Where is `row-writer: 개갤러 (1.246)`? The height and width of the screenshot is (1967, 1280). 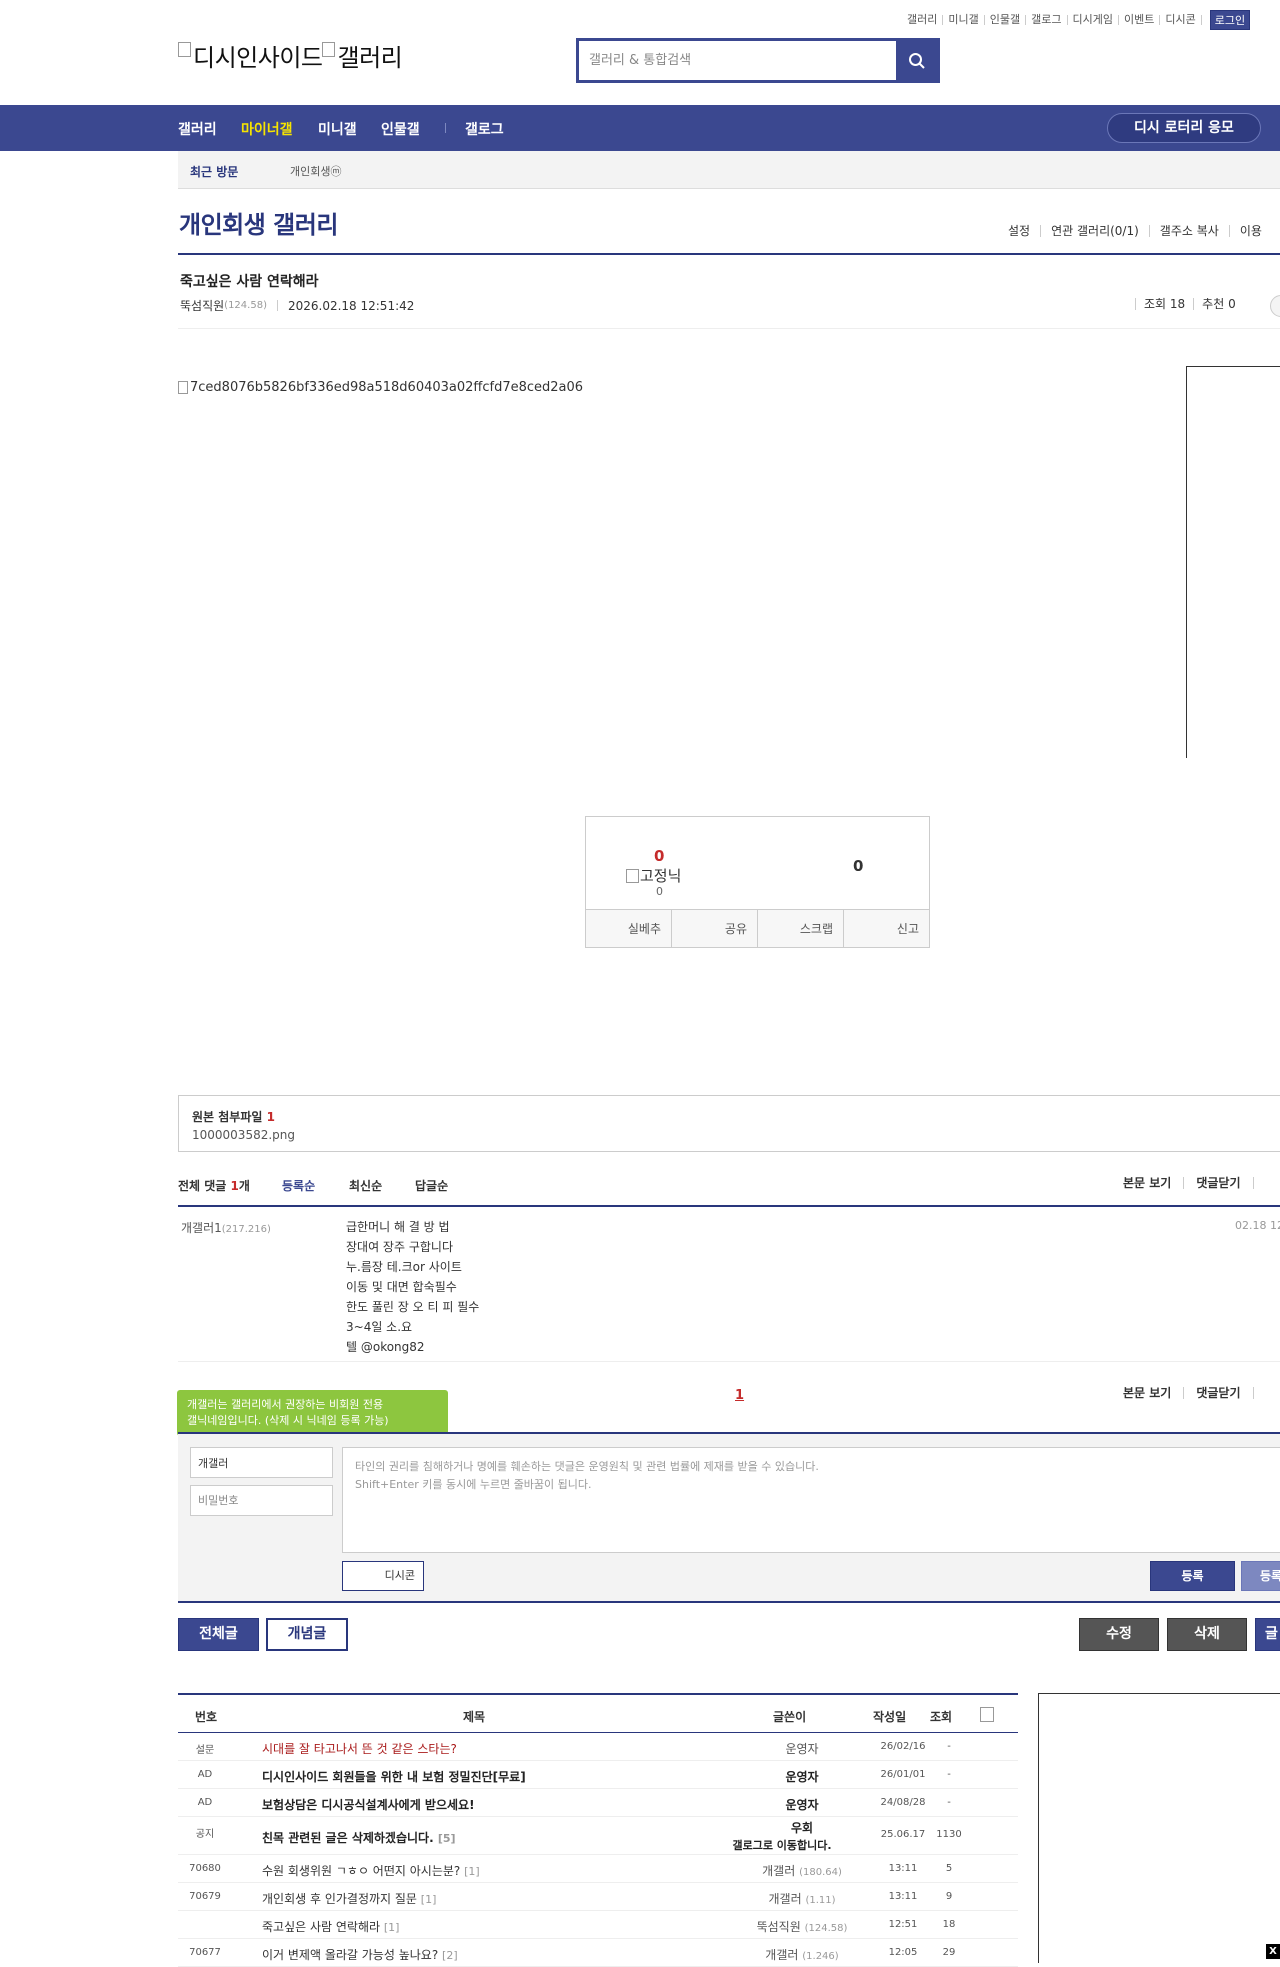
row-writer: 개갤러 (1.246) is located at coordinates (802, 1954).